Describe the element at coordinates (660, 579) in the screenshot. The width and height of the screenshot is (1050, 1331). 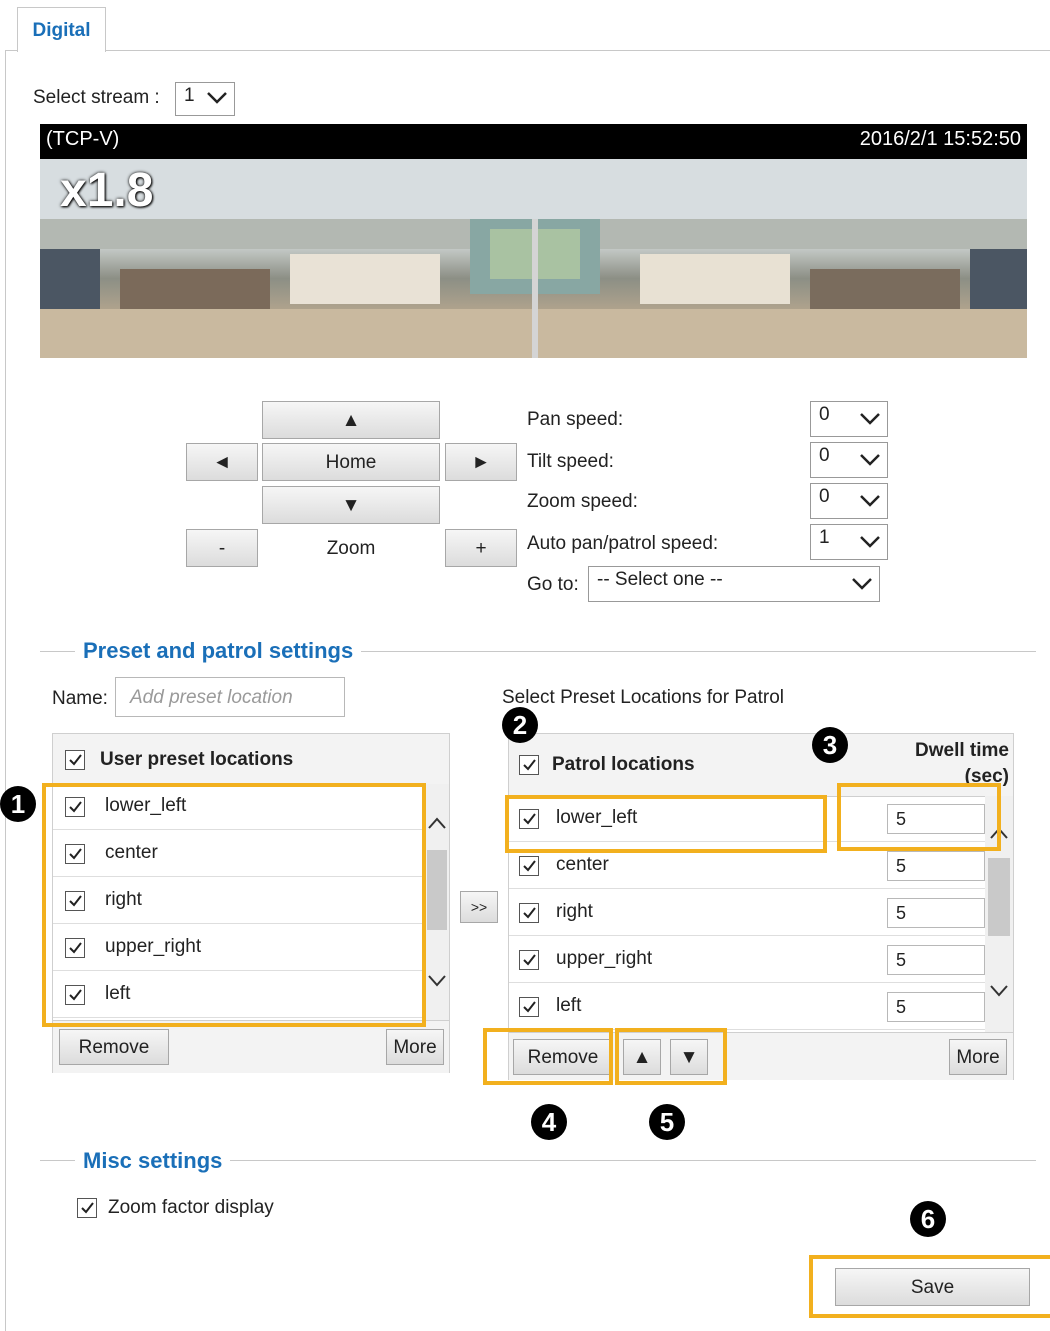
I see `goto-value: -- Select one --` at that location.